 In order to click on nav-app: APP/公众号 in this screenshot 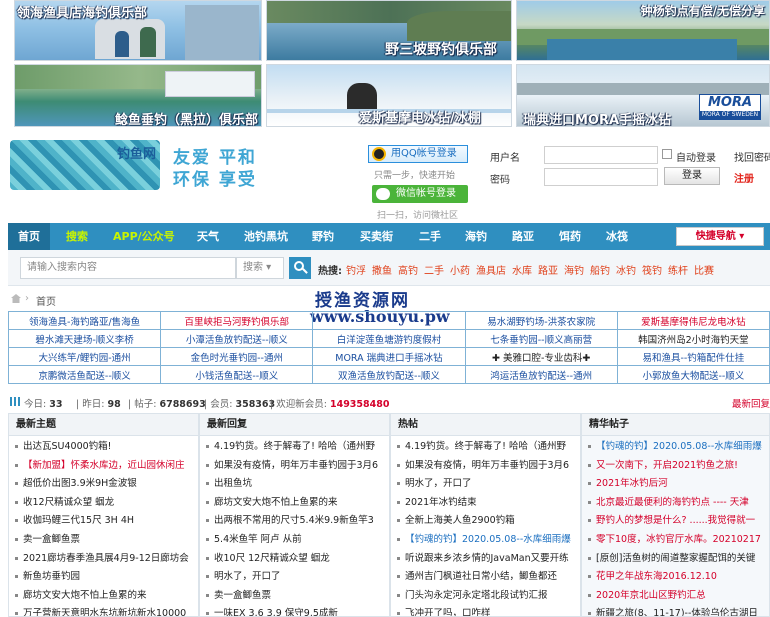, I will do `click(144, 236)`.